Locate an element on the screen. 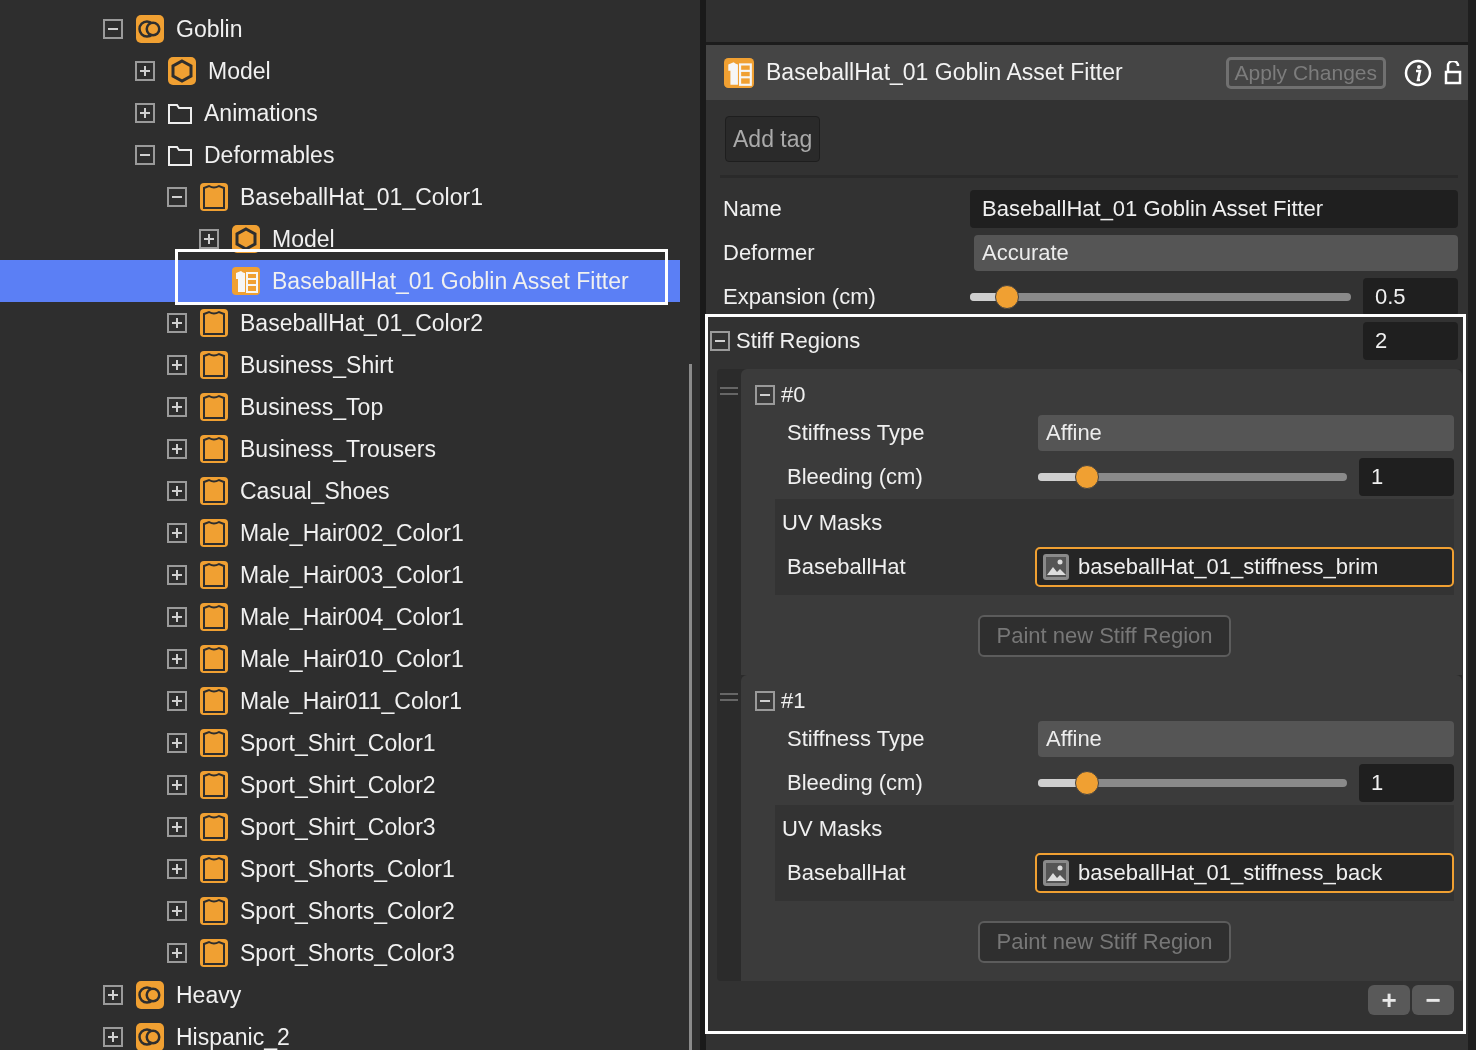 Image resolution: width=1476 pixels, height=1050 pixels. texture-field: baseballHat_01_stiffness_back is located at coordinates (1244, 873).